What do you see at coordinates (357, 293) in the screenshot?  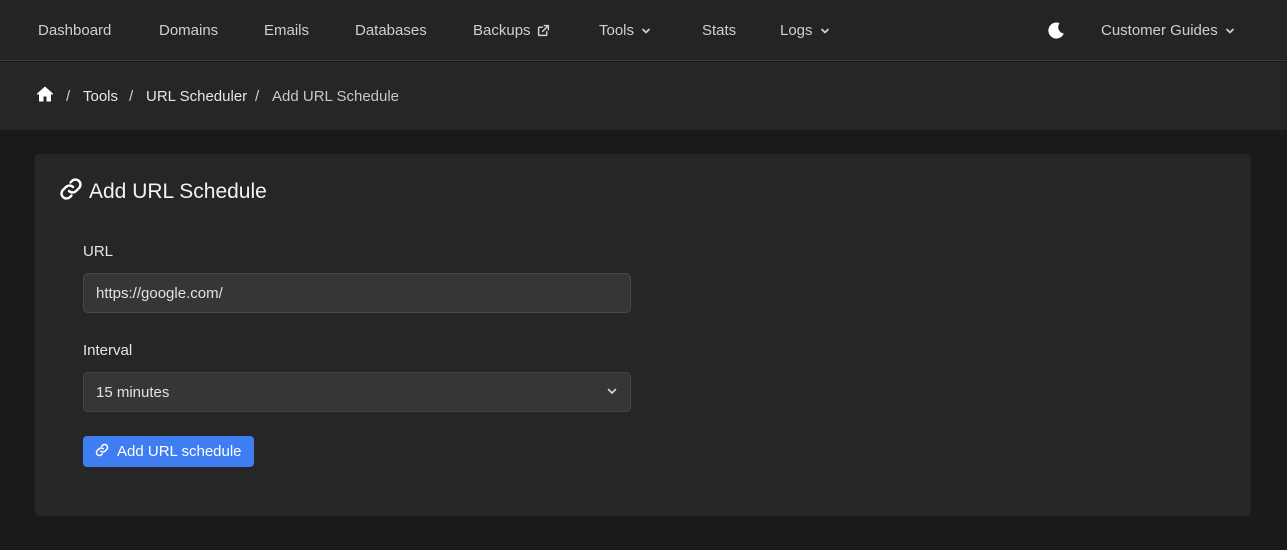 I see `url-input` at bounding box center [357, 293].